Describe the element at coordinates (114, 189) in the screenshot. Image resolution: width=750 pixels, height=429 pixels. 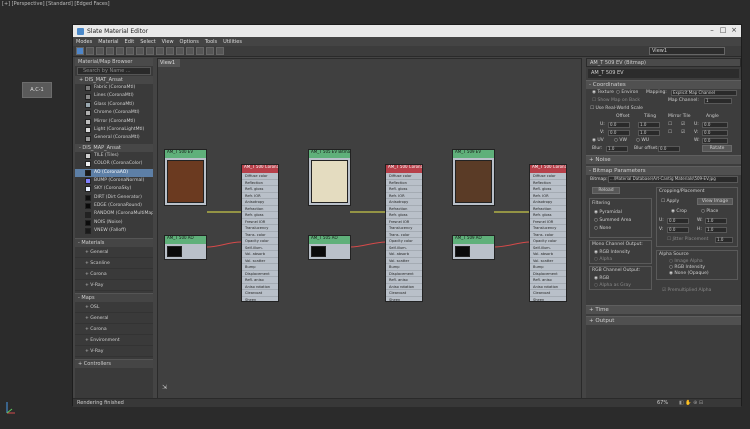
I see `map-item: SKY (CoronaSky)` at that location.